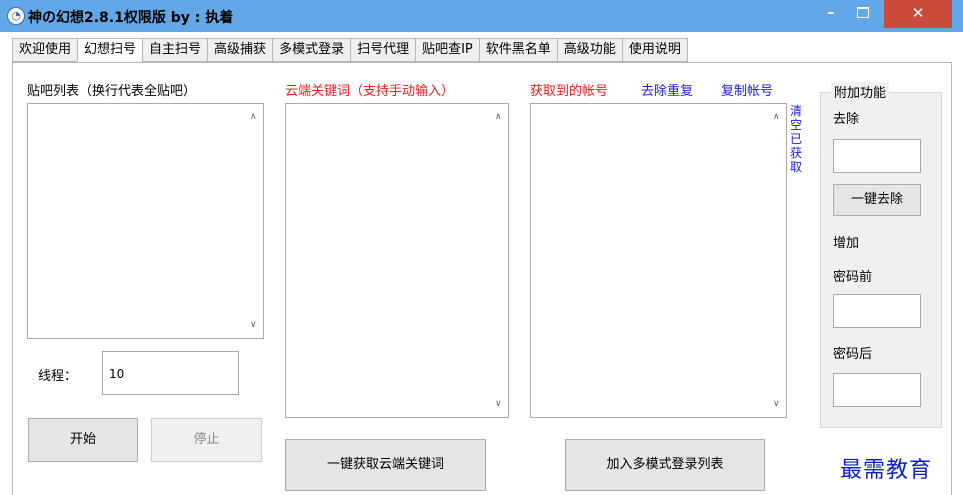  What do you see at coordinates (45, 50) in the screenshot?
I see `tab-welcome: 欢迎使用` at bounding box center [45, 50].